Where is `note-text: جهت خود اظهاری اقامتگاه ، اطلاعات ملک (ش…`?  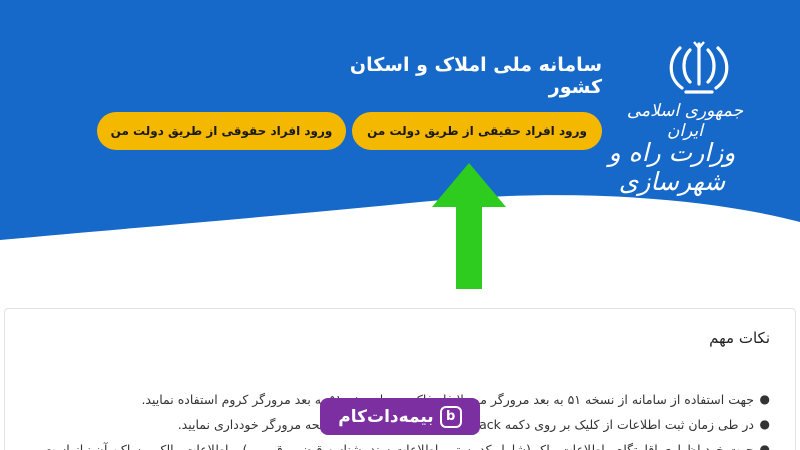
note-text: جهت خود اظهاری اقامتگاه ، اطلاعات ملک (ش… is located at coordinates (396, 446).